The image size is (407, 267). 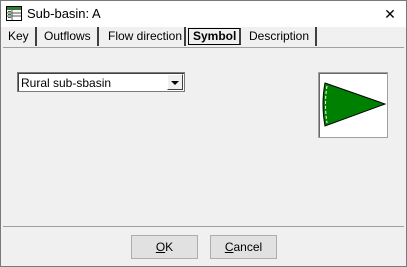 I want to click on ok-button: OK, so click(x=164, y=247).